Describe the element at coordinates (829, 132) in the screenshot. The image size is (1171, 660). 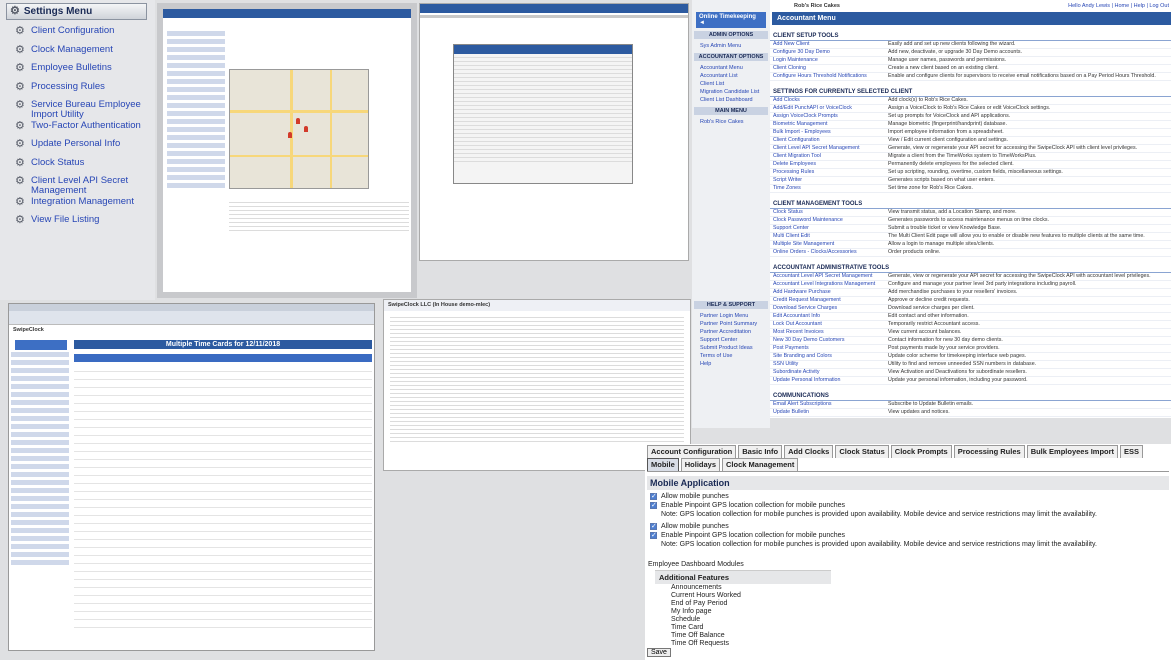
I see `tool-link-bulk-import-employees: Bulk Import - Employees` at that location.